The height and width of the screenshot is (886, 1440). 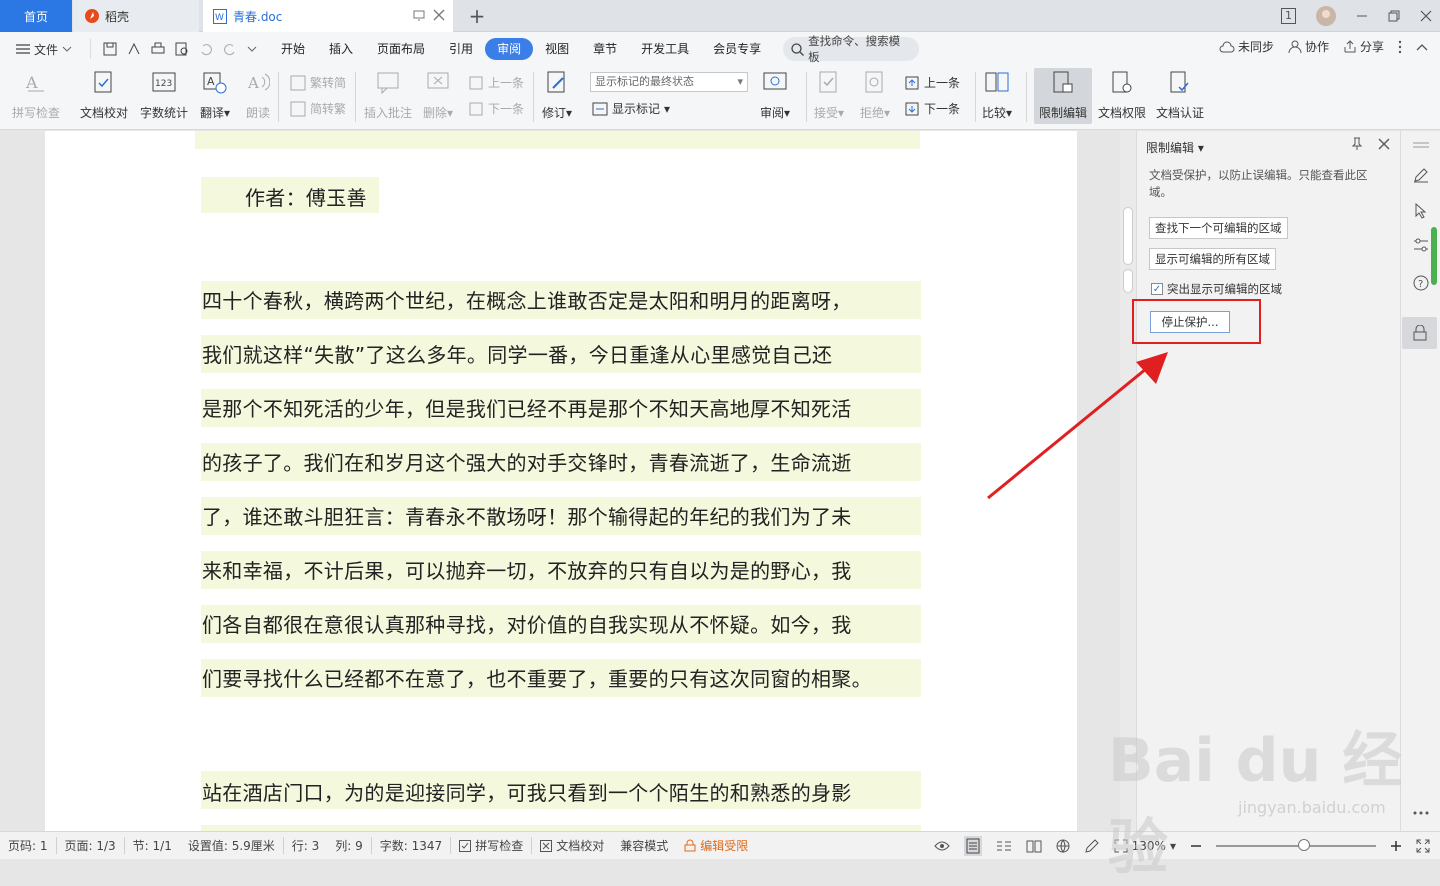 I want to click on quick-access-chevron-icon, so click(x=252, y=49).